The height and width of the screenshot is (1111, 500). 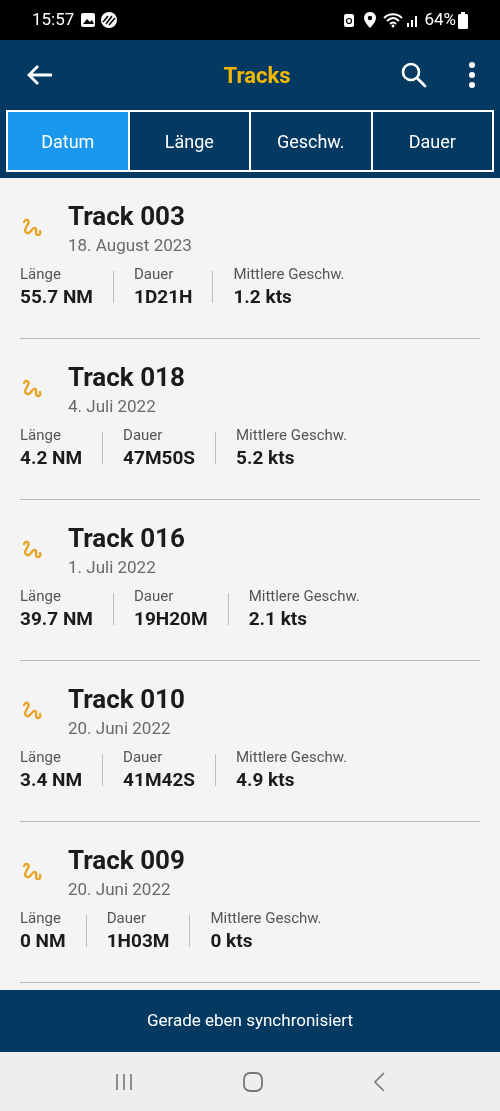 I want to click on stat-value: 4.9 kts, so click(x=266, y=780).